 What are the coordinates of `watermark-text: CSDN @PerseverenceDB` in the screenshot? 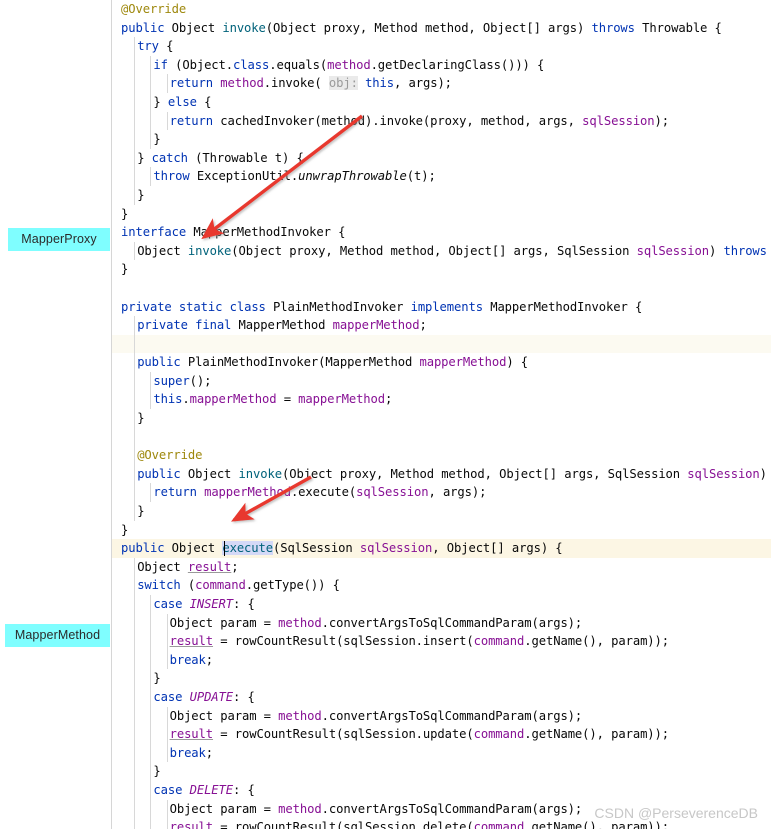 It's located at (676, 813).